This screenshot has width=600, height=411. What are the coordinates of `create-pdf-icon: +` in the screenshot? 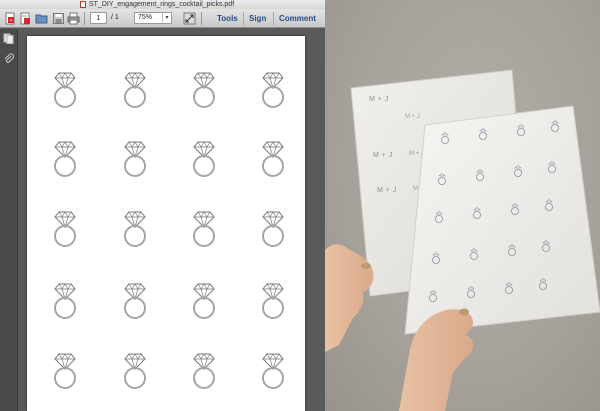 It's located at (10, 18).